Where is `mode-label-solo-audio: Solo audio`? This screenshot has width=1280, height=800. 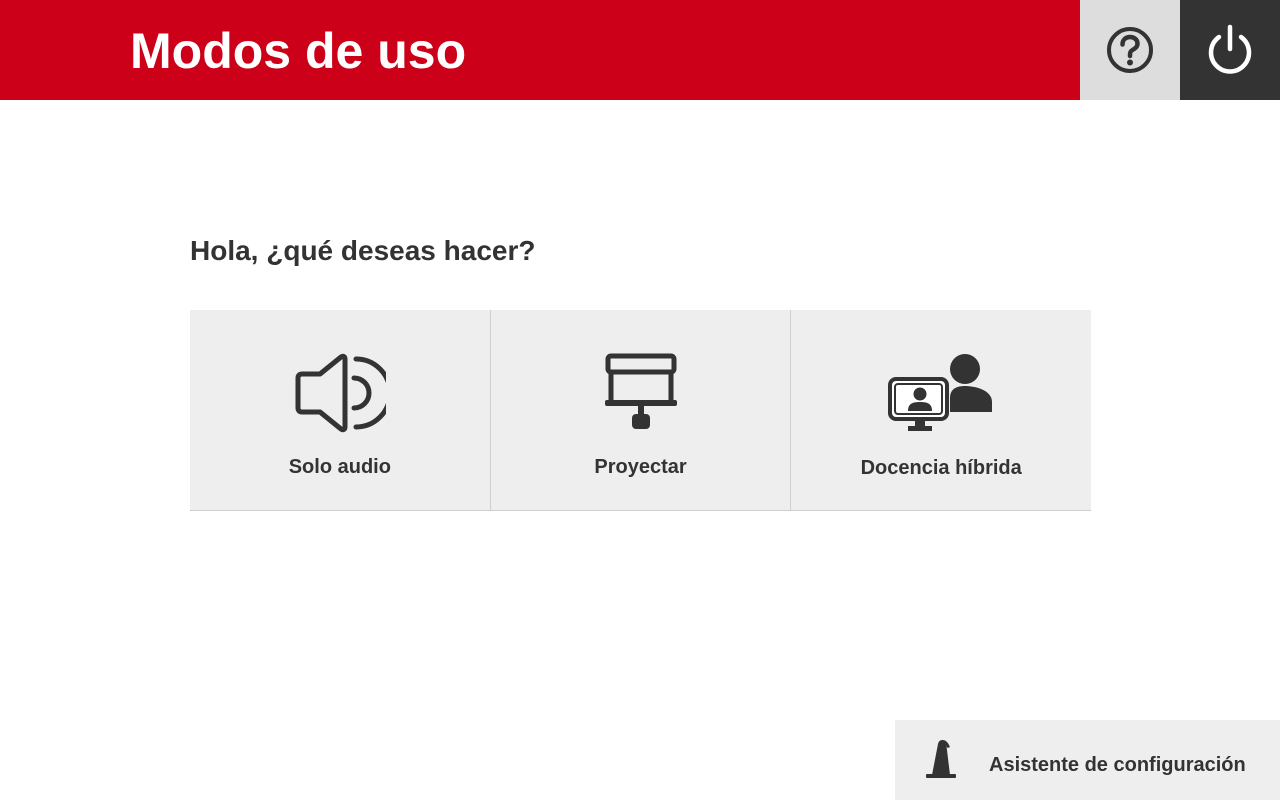 mode-label-solo-audio: Solo audio is located at coordinates (339, 467).